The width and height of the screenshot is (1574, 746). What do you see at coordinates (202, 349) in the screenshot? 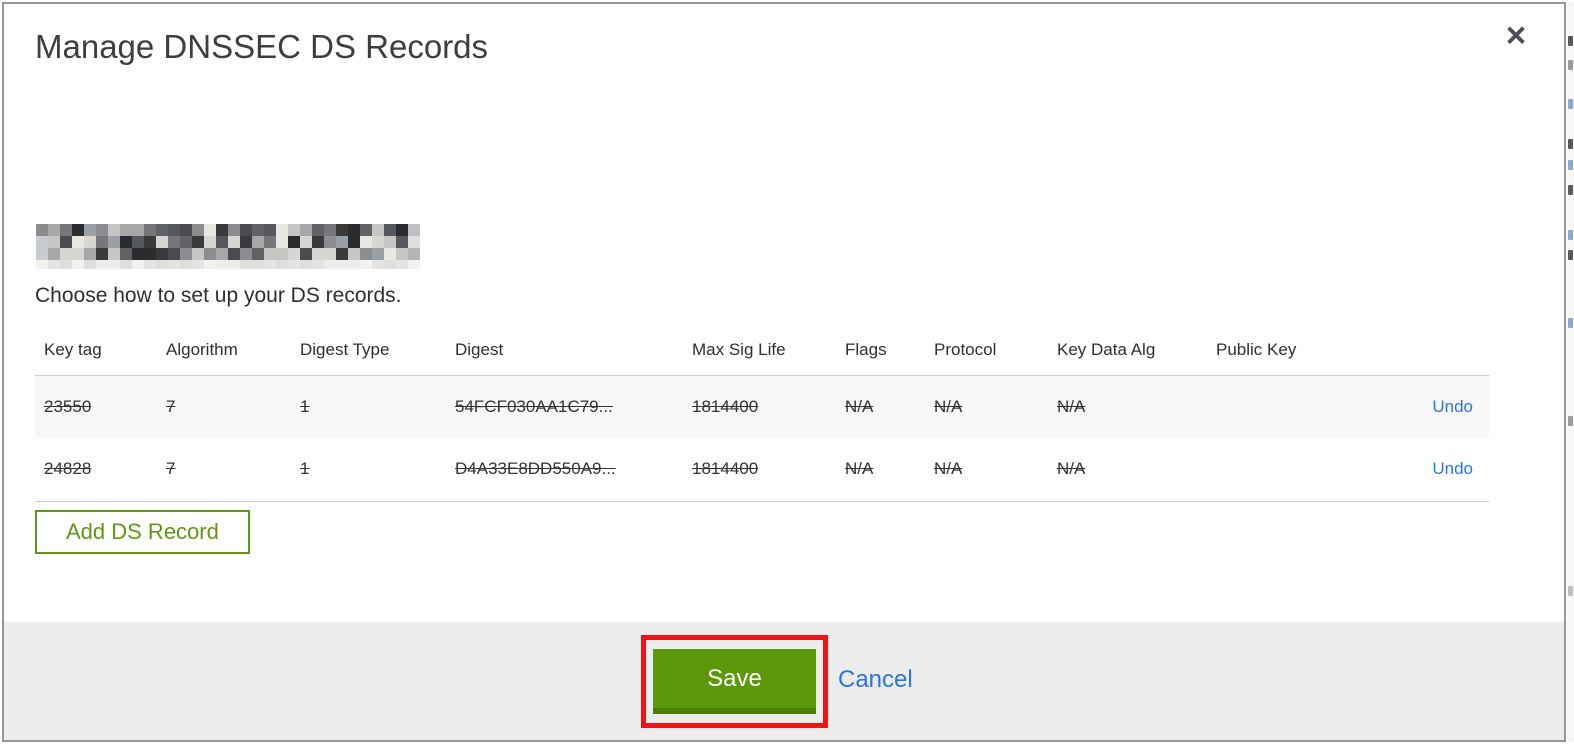
I see `column-header: Algorithm` at bounding box center [202, 349].